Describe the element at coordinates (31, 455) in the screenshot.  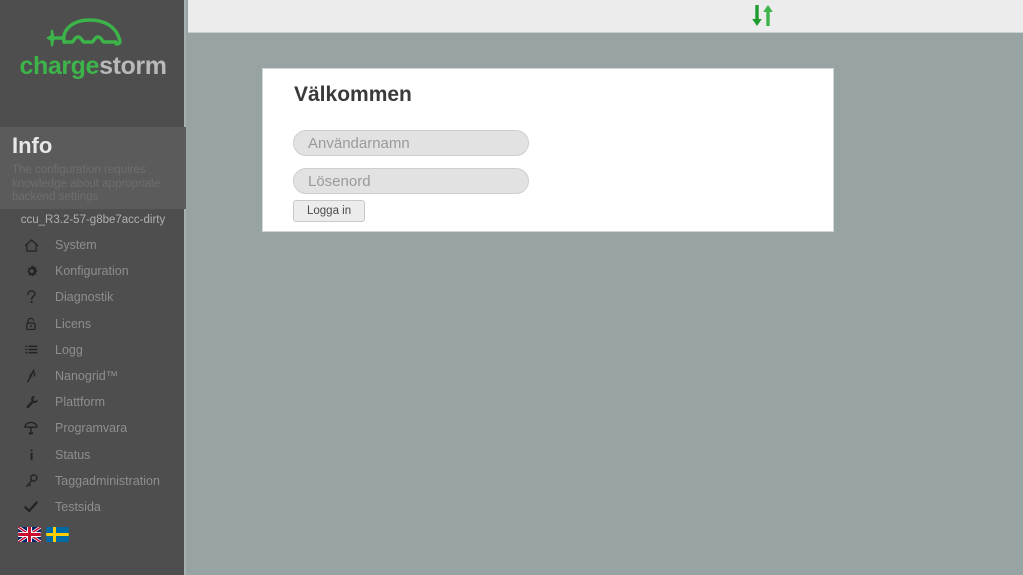
I see `info-i-icon` at that location.